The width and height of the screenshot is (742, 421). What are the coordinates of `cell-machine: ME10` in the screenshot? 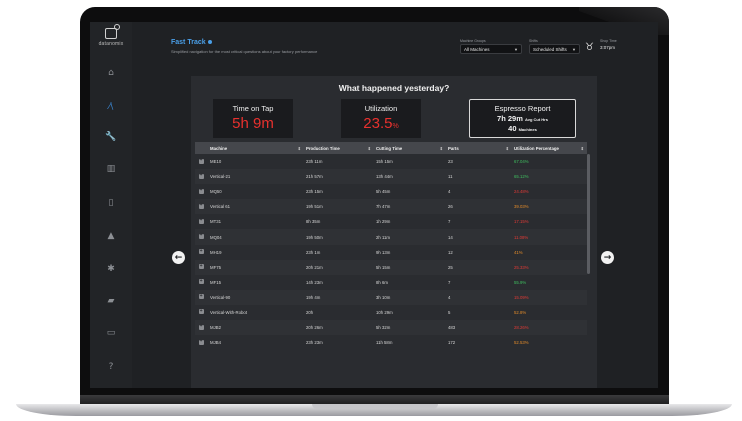 It's located at (216, 162).